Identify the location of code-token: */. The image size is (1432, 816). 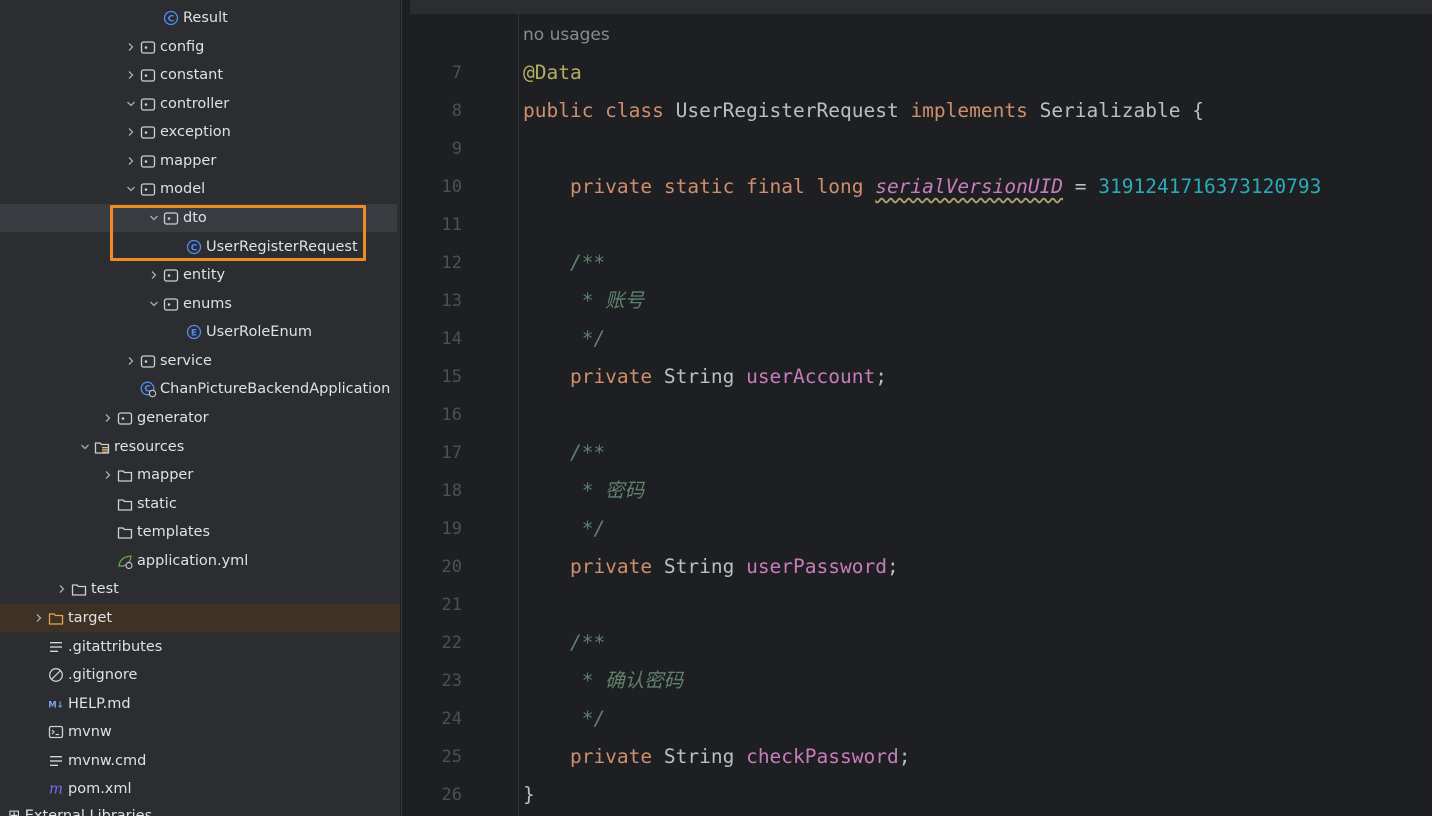
(564, 718).